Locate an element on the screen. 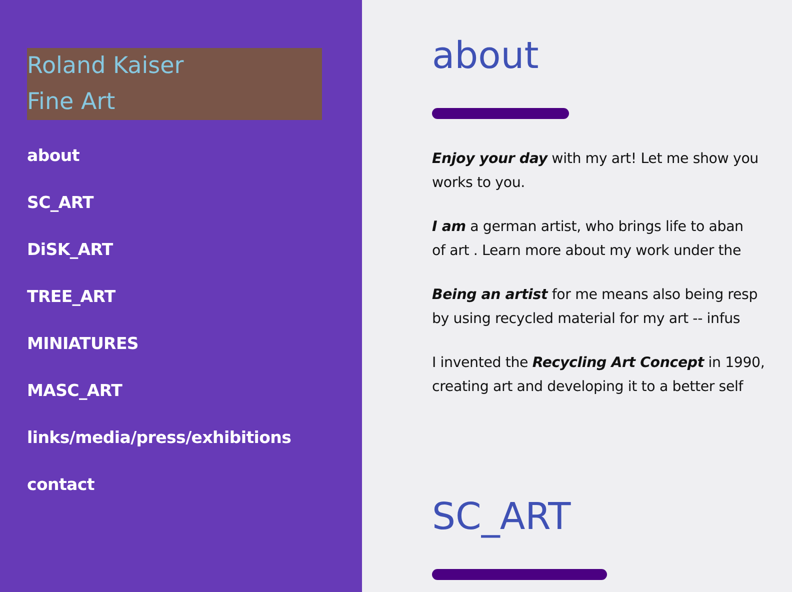  site-title: Fine Art is located at coordinates (71, 102).